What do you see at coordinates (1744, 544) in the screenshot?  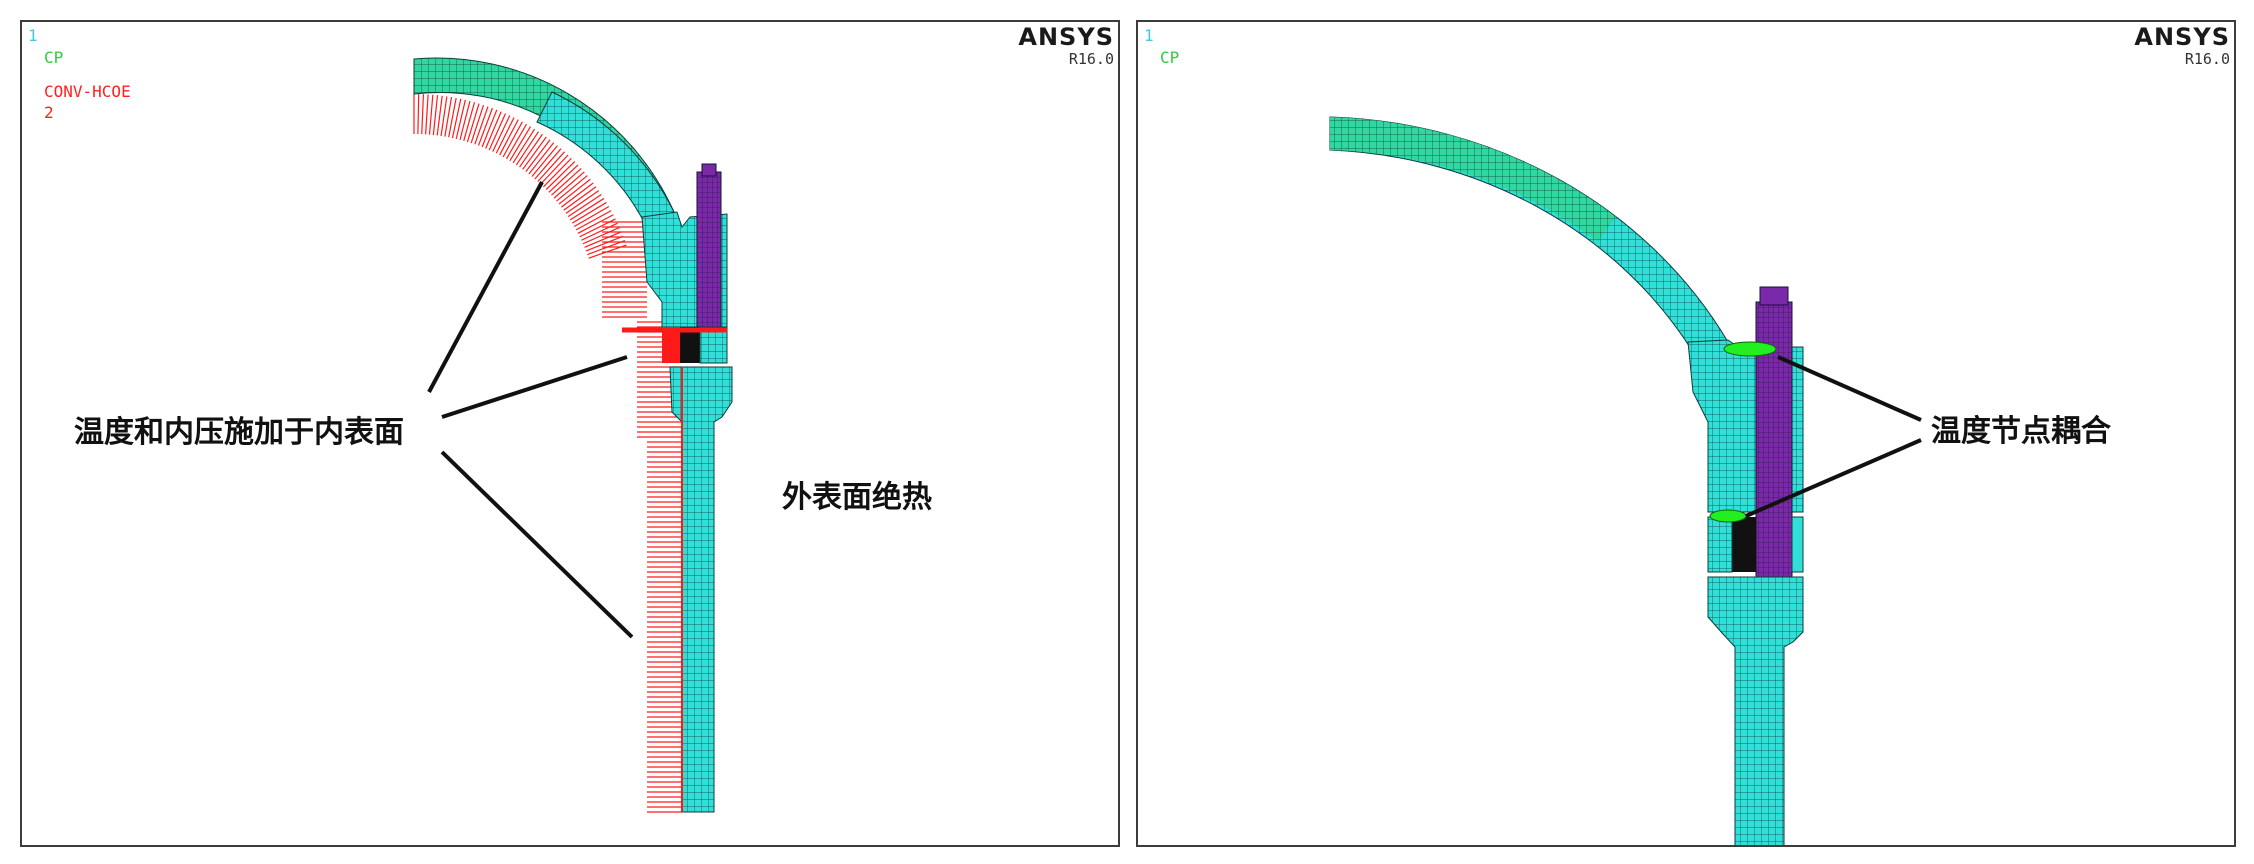 I see `gasket` at bounding box center [1744, 544].